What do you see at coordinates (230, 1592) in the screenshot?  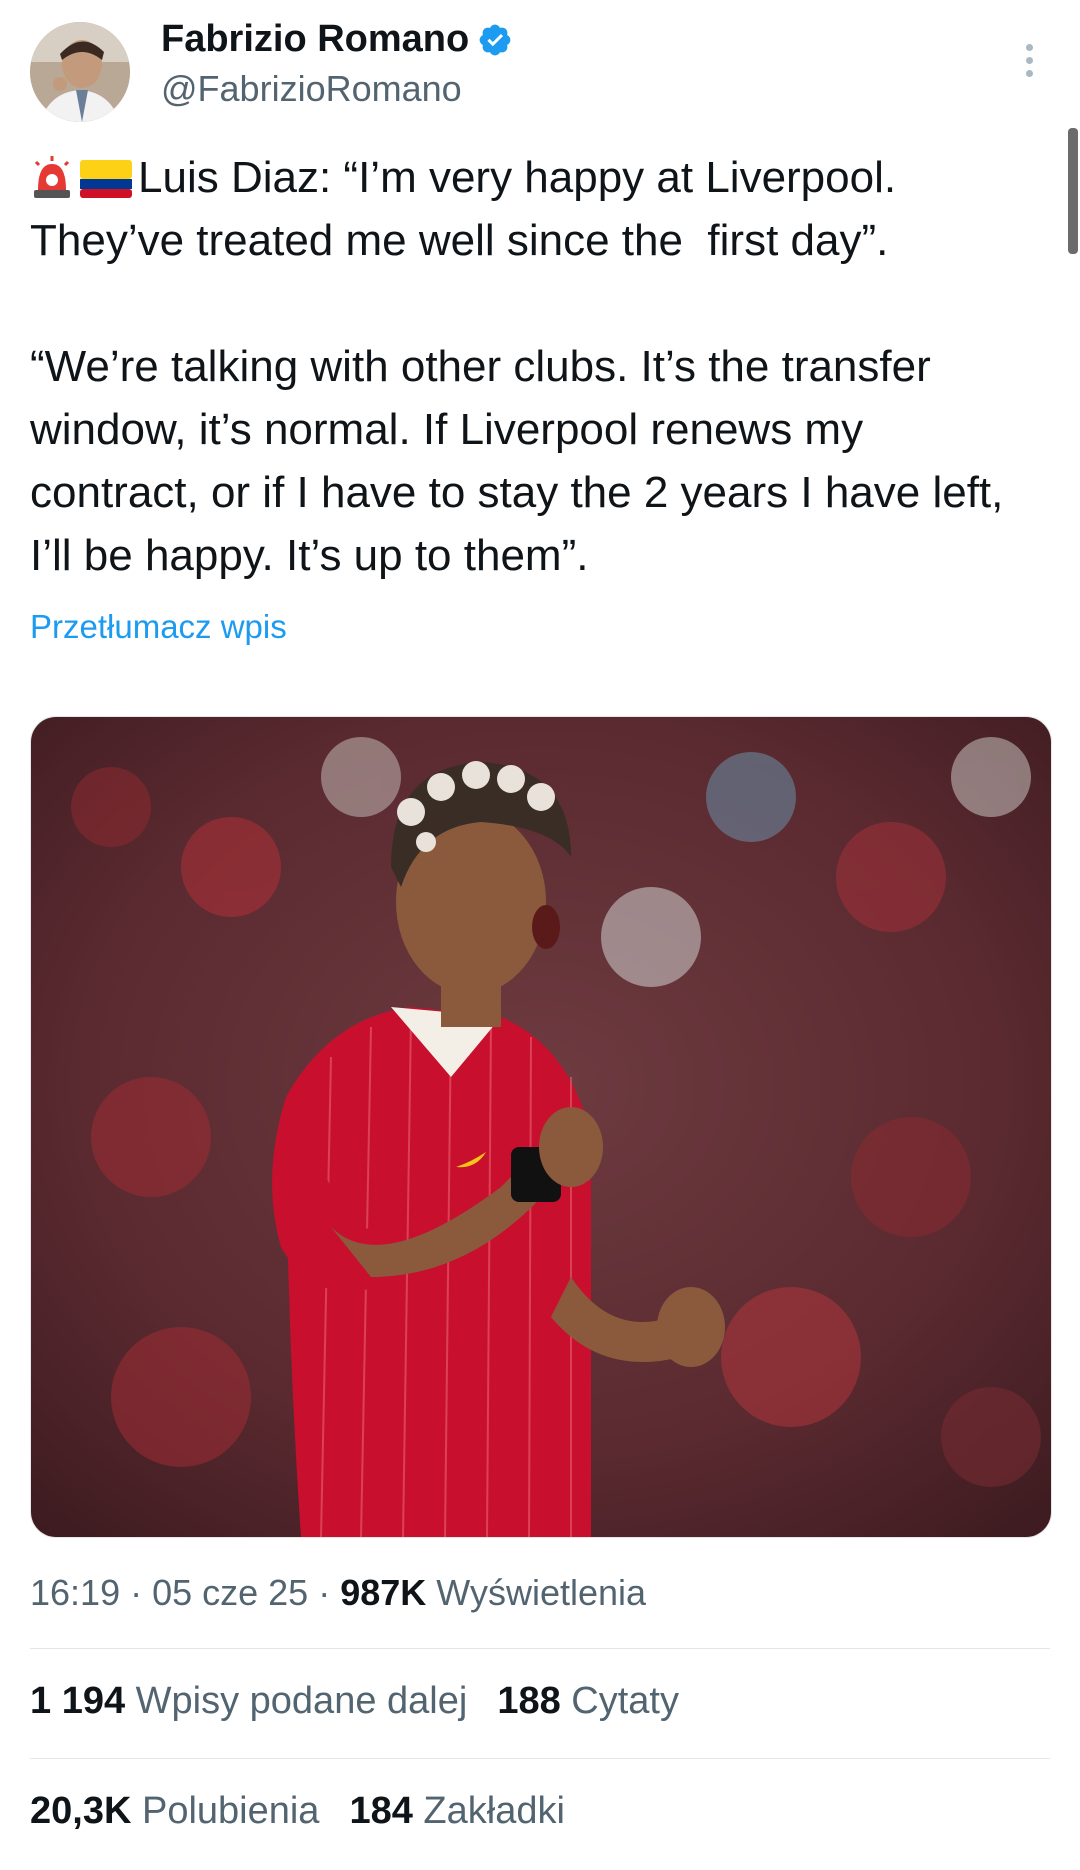 I see `post-date: 05 cze 25` at bounding box center [230, 1592].